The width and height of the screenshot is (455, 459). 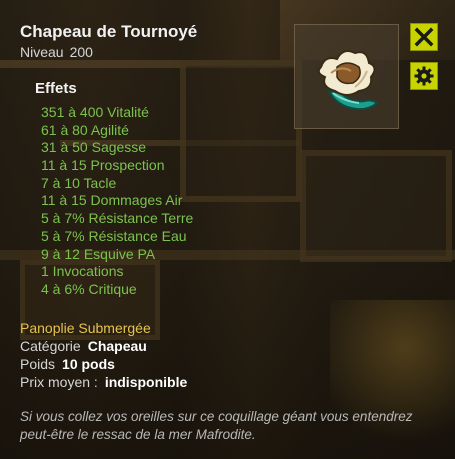 I want to click on item-title: Chapeau de Tournoyé, so click(x=109, y=31).